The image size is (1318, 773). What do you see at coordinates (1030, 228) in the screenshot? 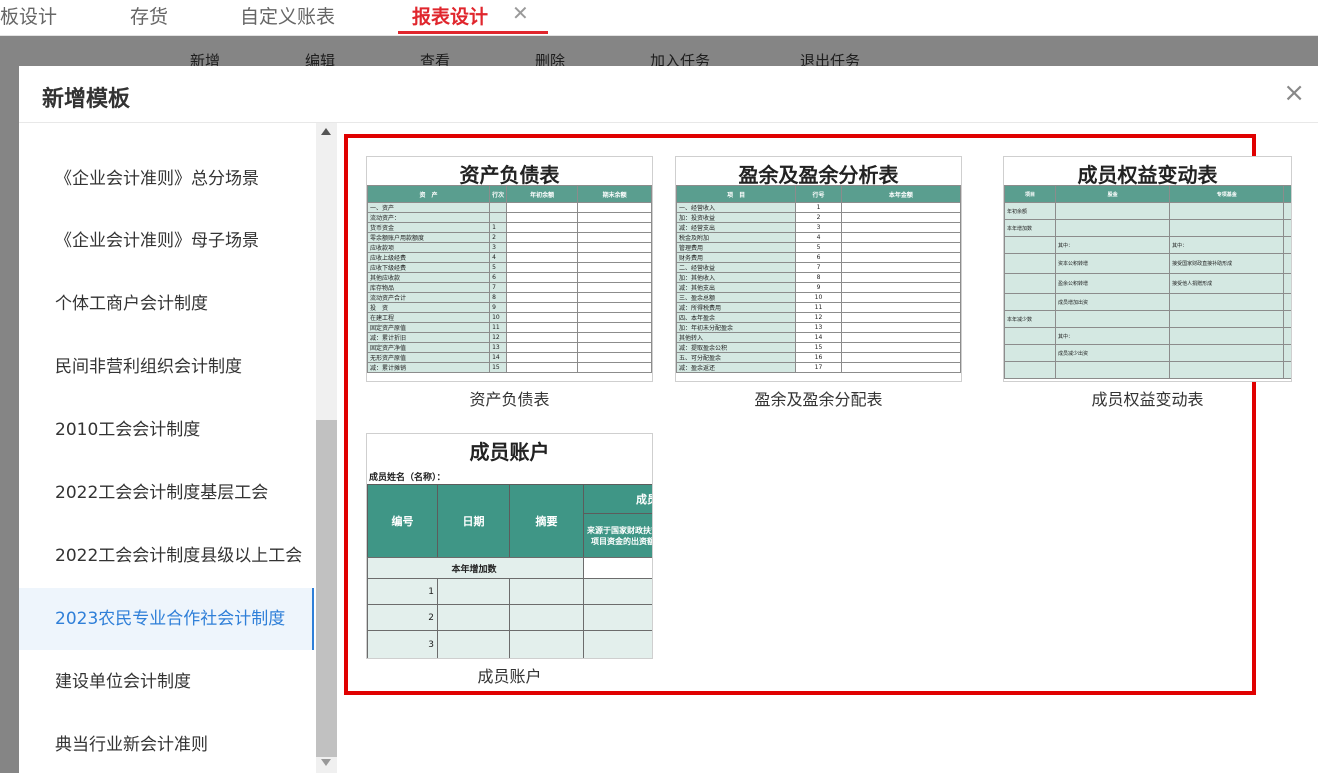
I see `row-label: 本年增加数` at bounding box center [1030, 228].